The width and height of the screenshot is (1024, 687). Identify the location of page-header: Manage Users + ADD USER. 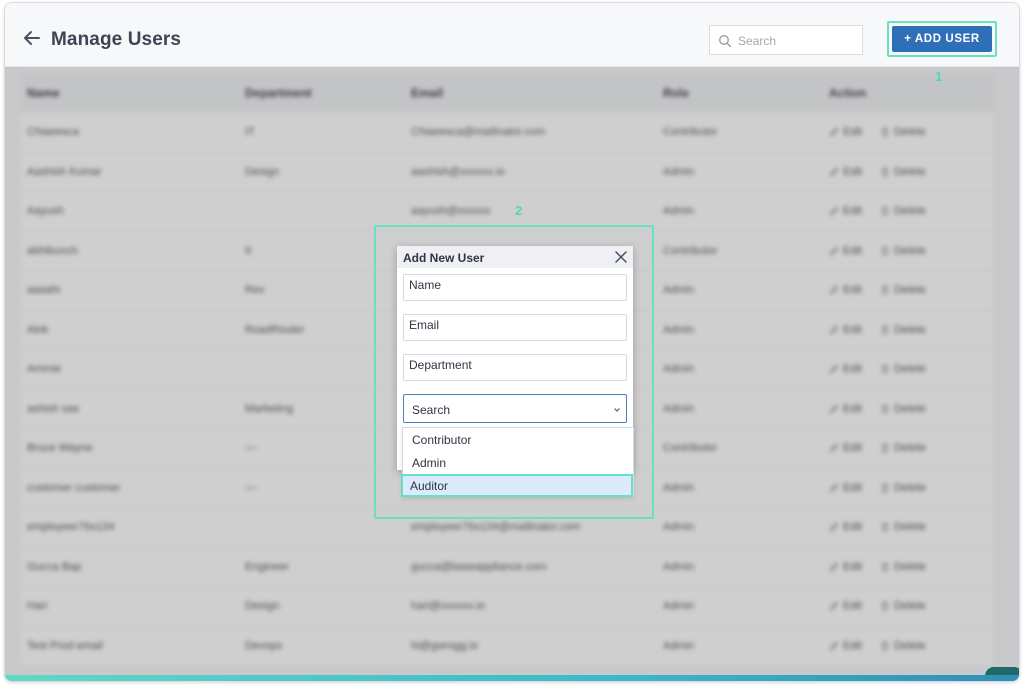
(512, 35).